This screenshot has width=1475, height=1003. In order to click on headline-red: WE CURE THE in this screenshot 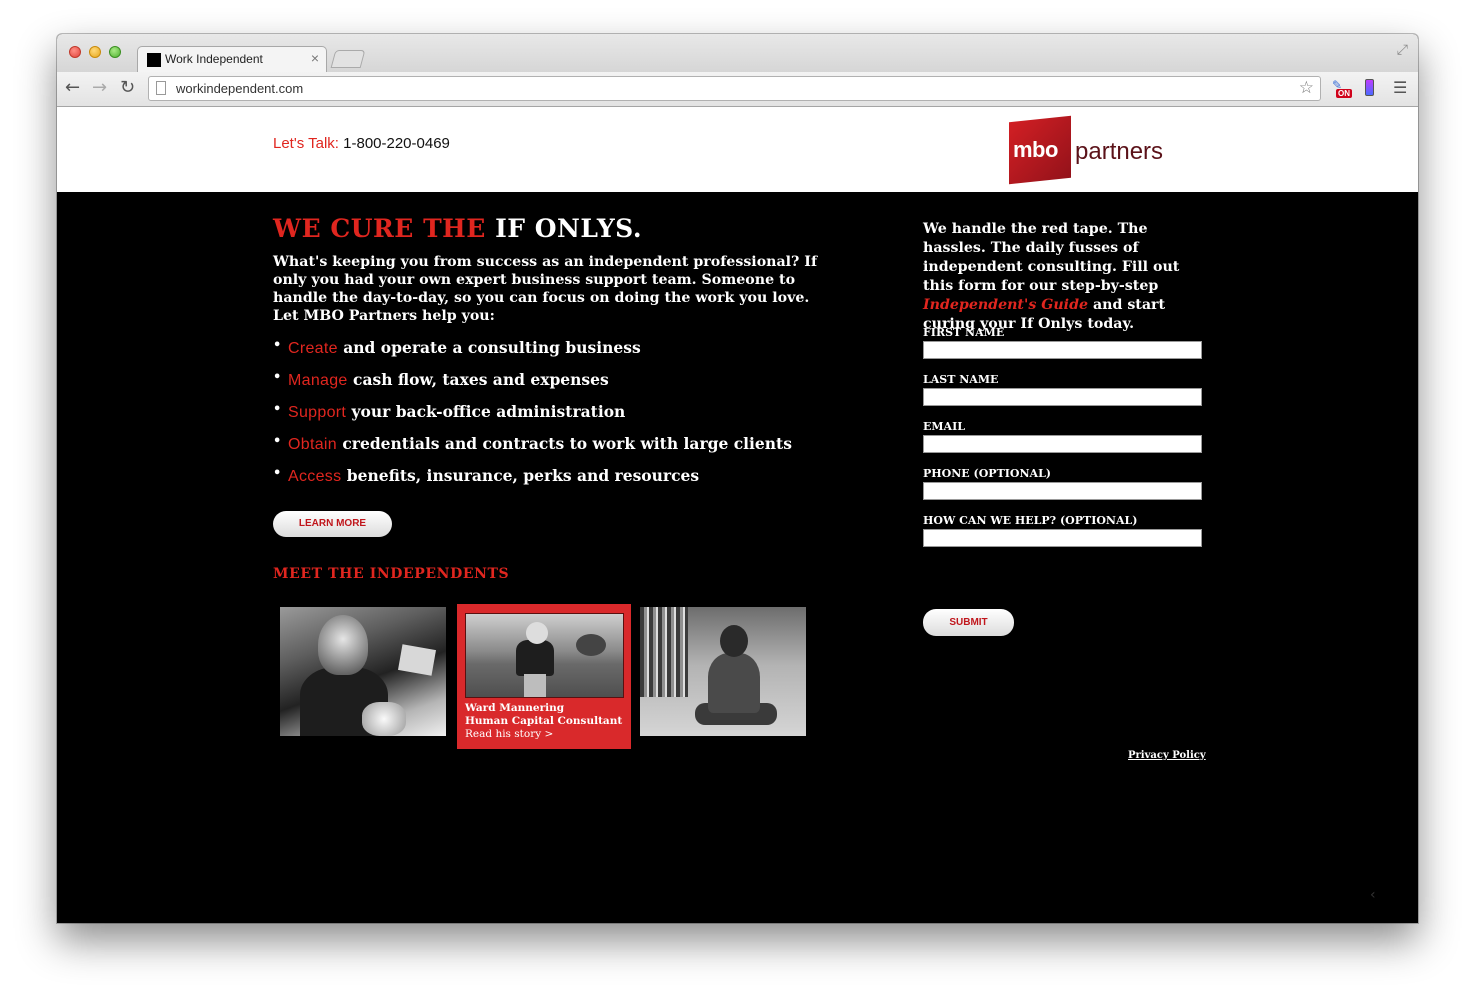, I will do `click(379, 228)`.